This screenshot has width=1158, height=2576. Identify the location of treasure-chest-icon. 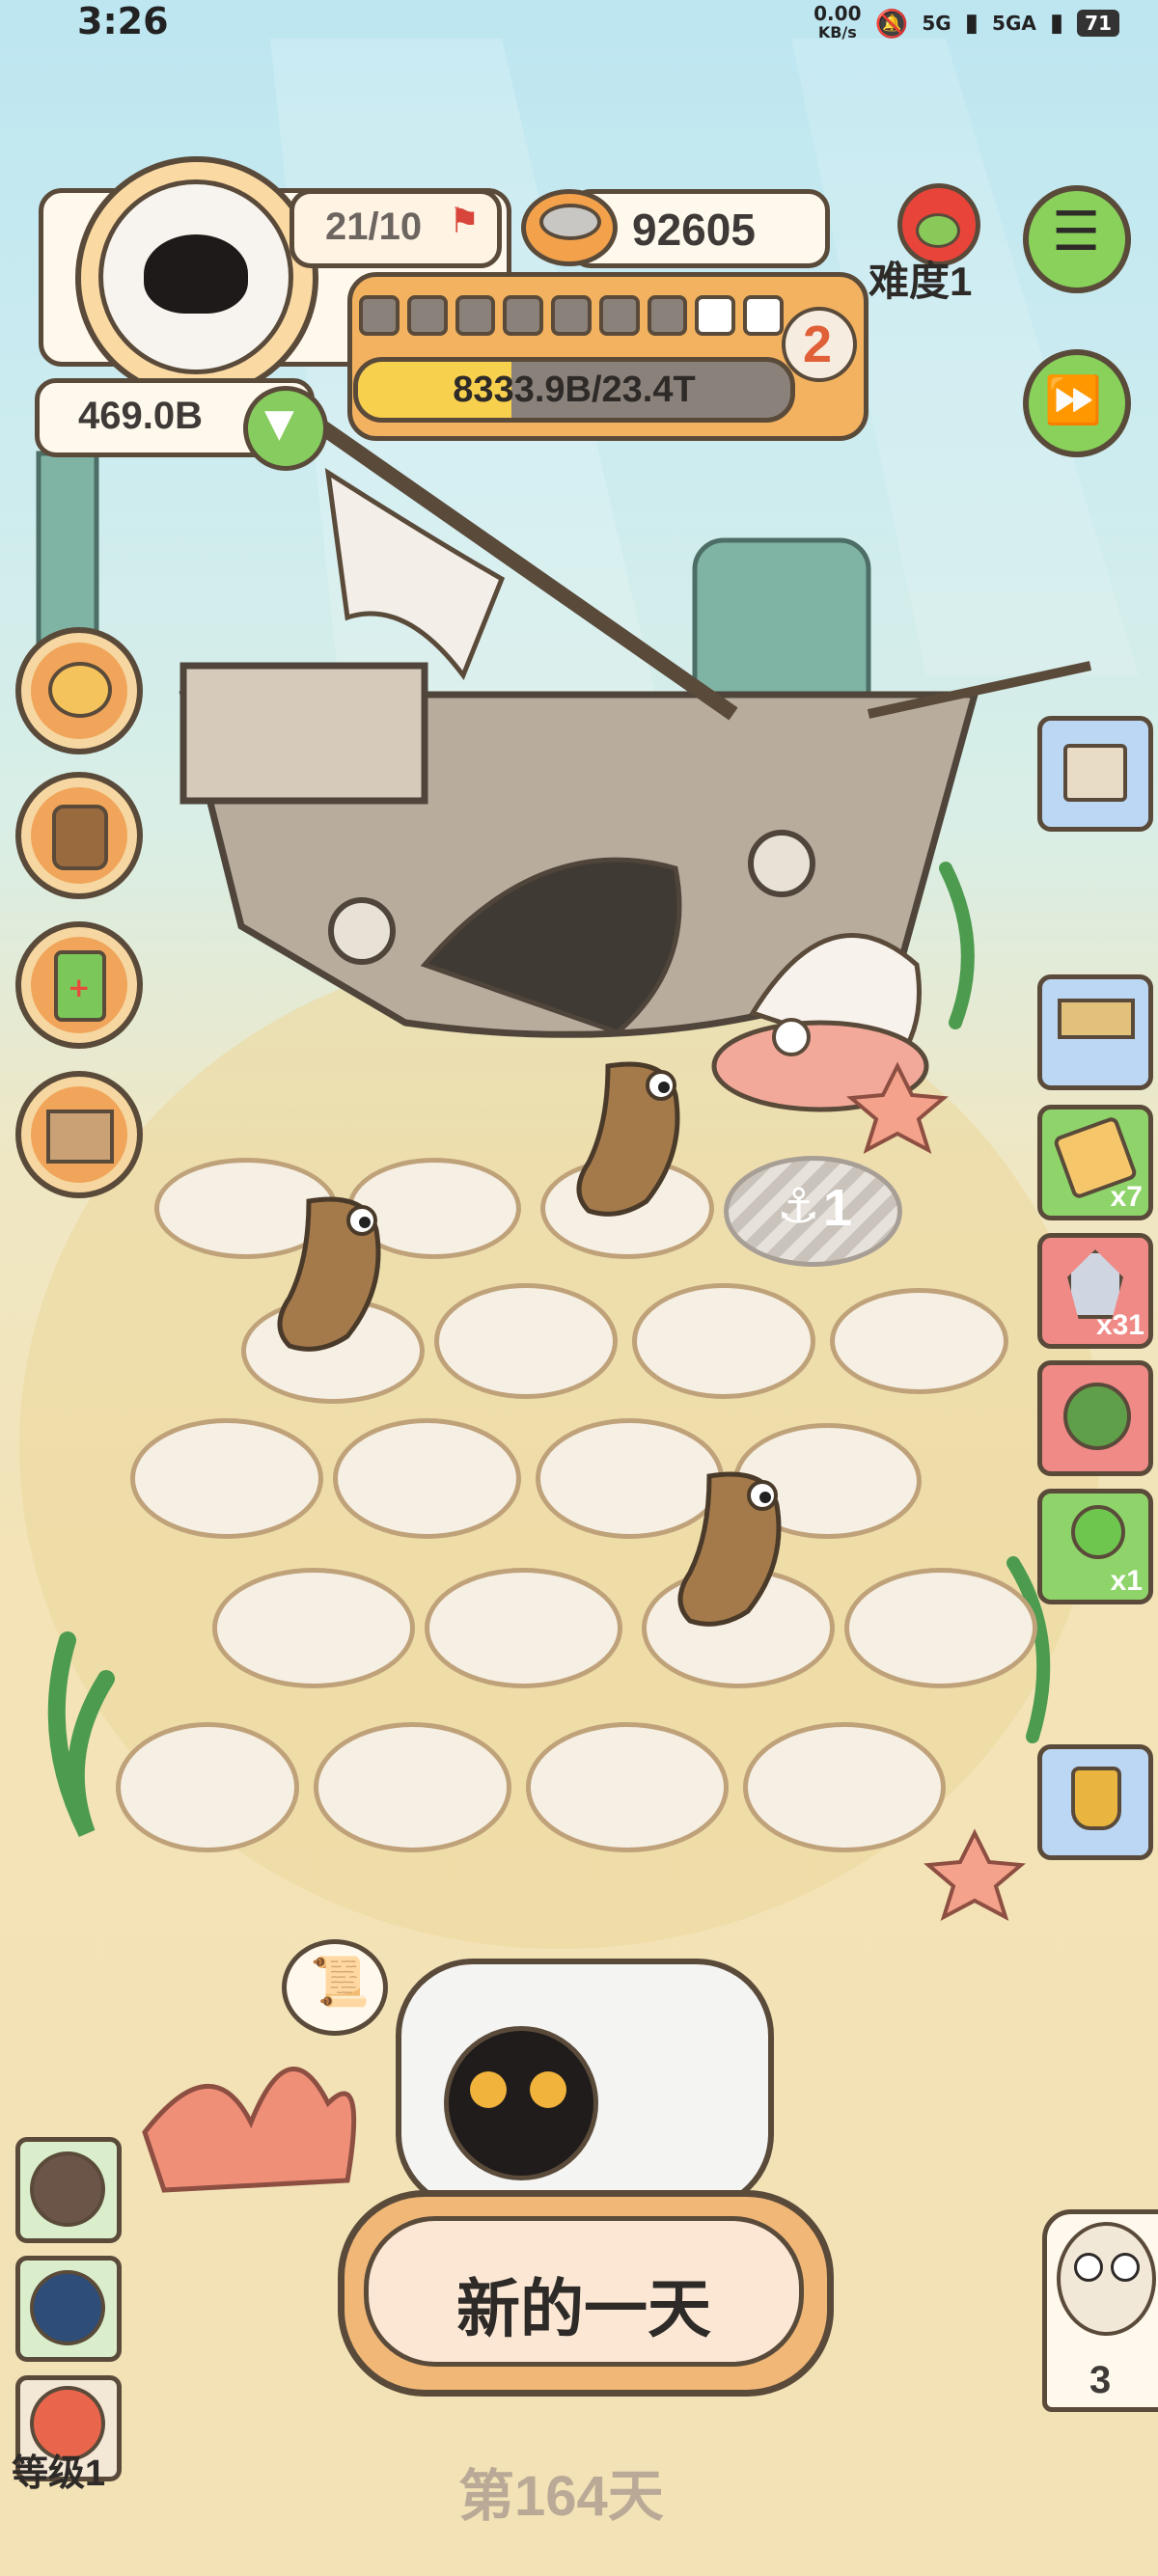
(1095, 773).